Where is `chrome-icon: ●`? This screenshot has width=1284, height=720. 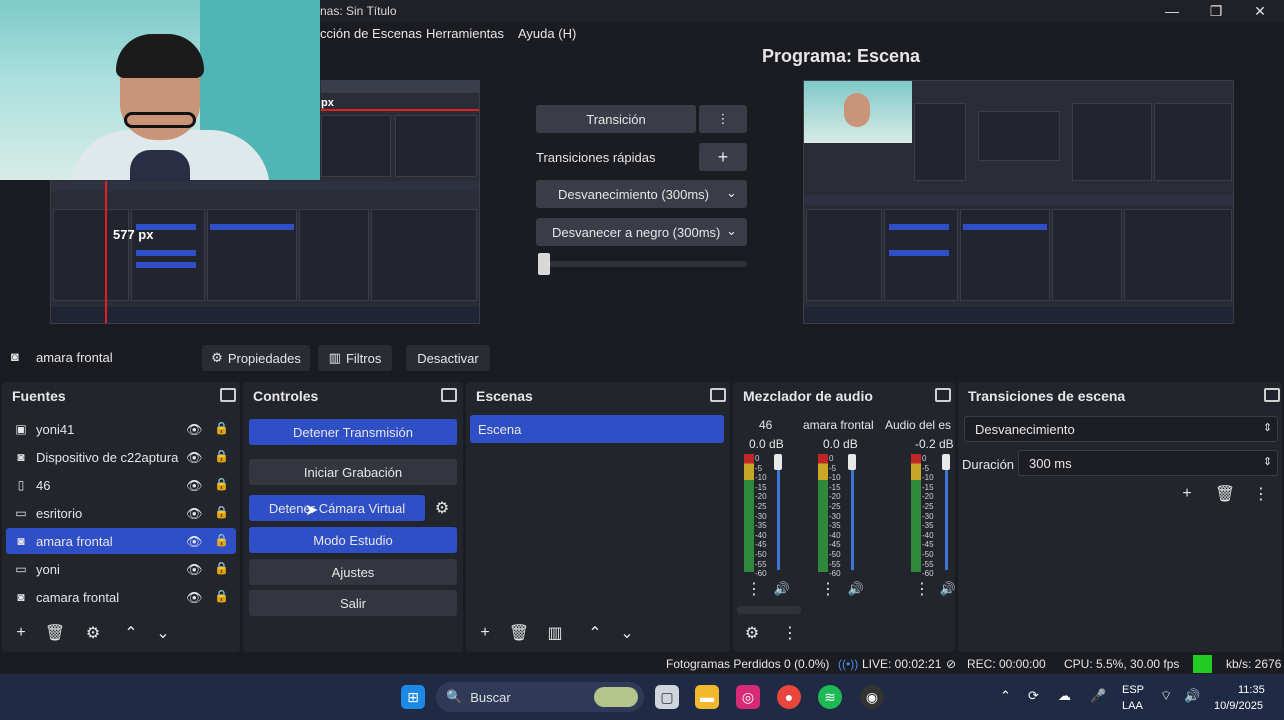 chrome-icon: ● is located at coordinates (789, 697).